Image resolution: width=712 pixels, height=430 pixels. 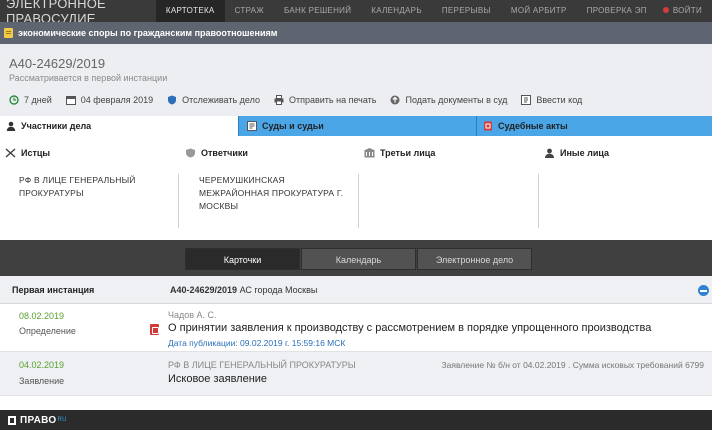 I want to click on tab-cards: Карточки, so click(x=242, y=259).